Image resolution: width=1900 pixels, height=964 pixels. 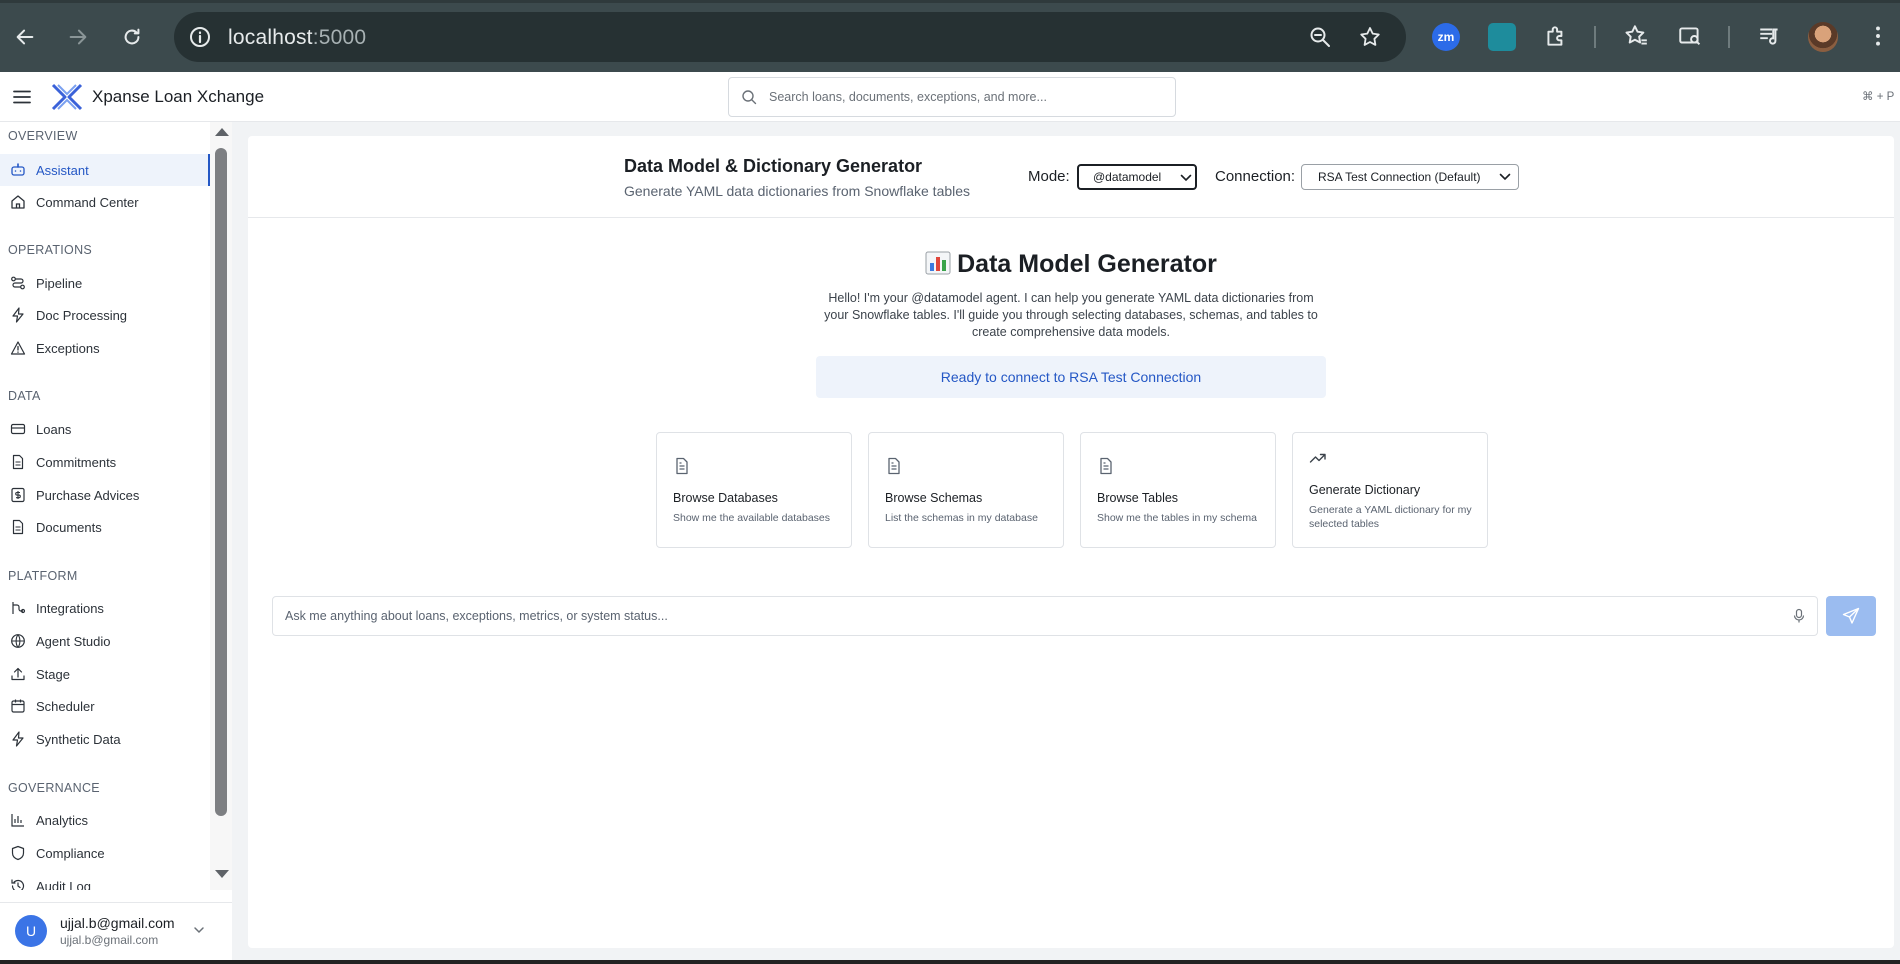 What do you see at coordinates (105, 283) in the screenshot?
I see `sidebar-item-pipeline: Pipeline` at bounding box center [105, 283].